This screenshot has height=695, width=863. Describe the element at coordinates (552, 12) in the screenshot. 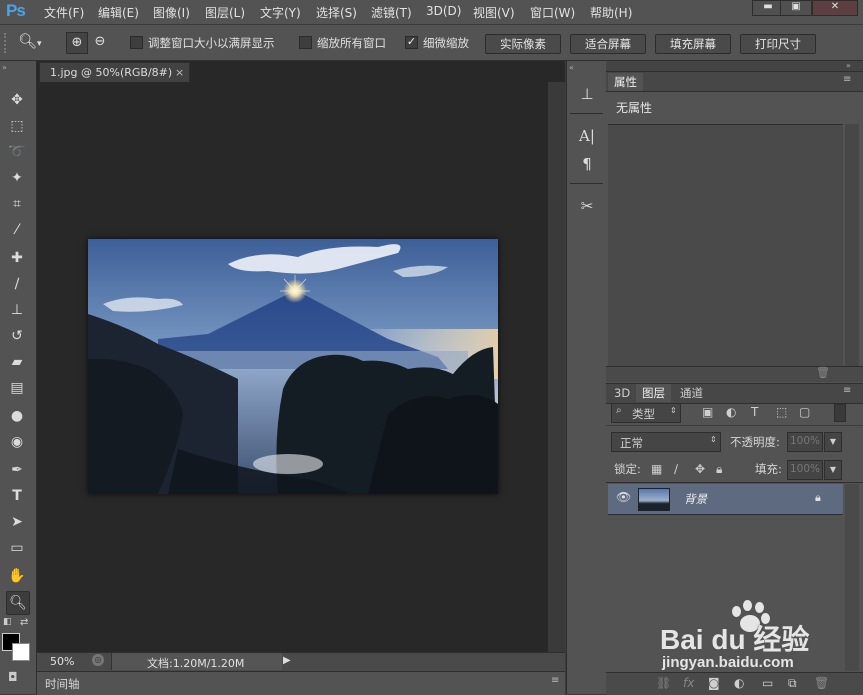

I see `menu-window: 窗口(W)` at that location.